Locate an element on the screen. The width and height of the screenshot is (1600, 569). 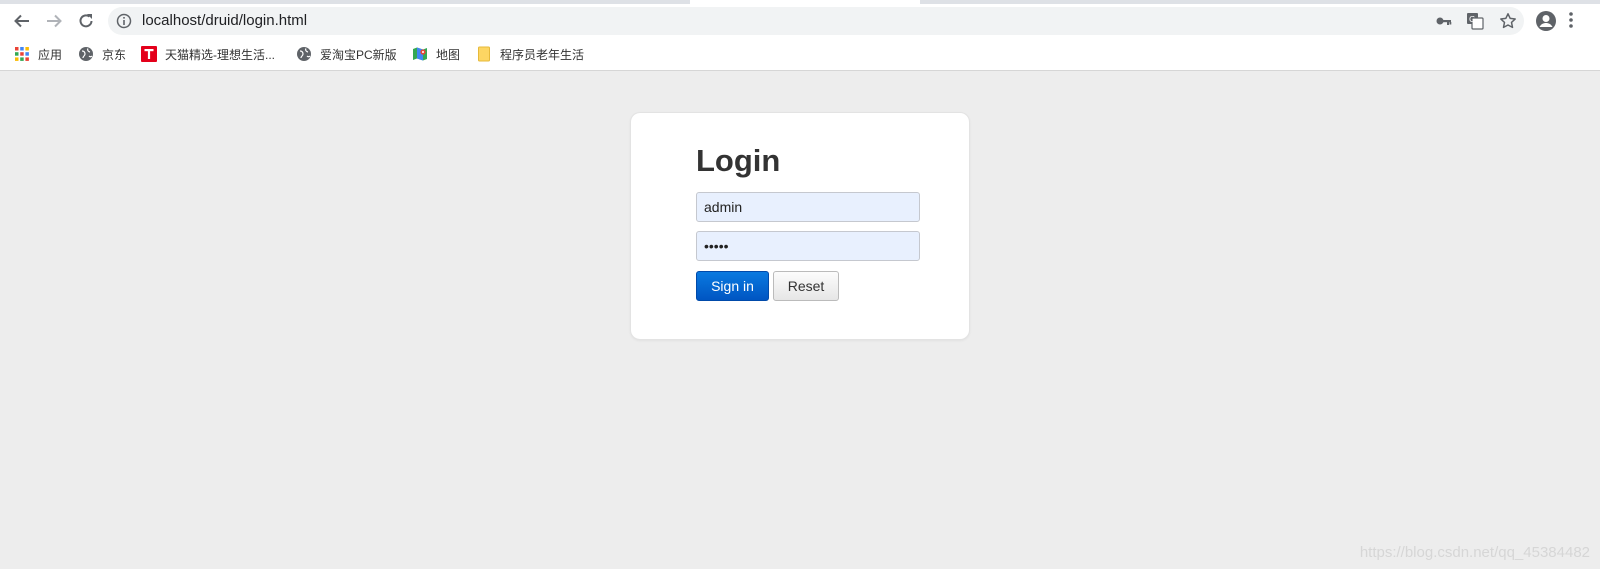
svg-text: G is located at coordinates (1472, 19).